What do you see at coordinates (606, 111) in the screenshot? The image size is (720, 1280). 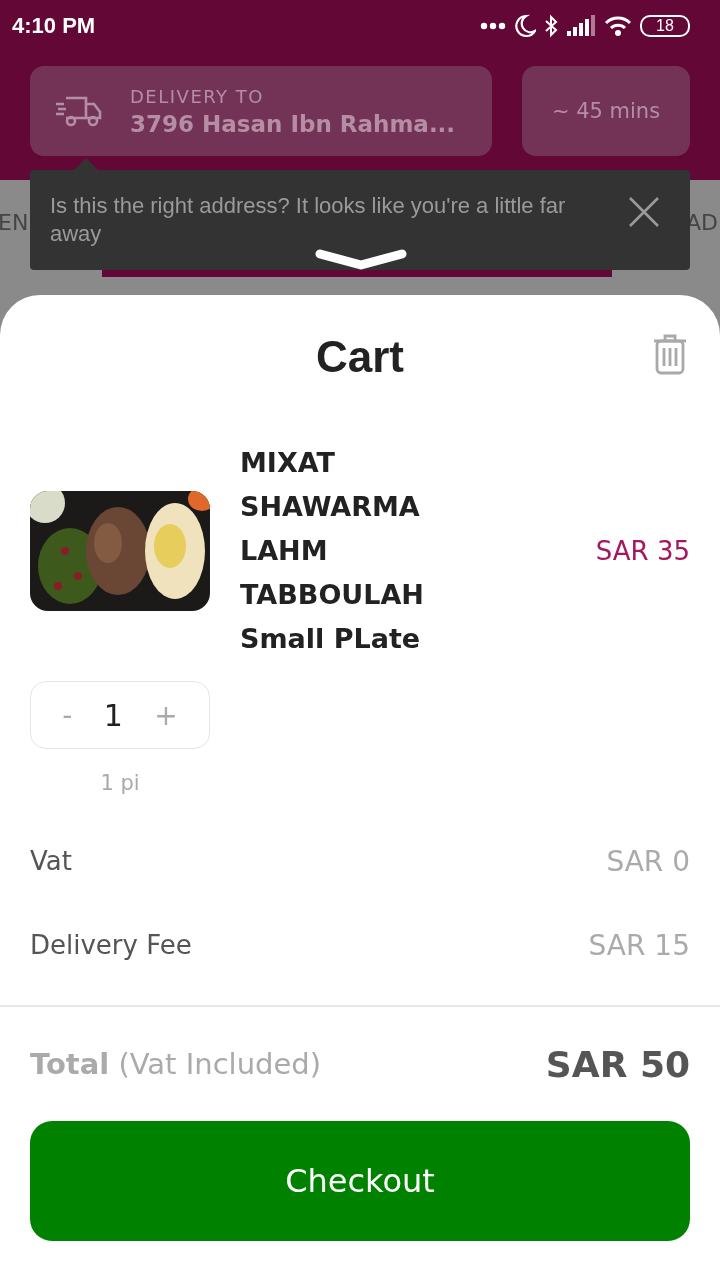 I see `eta-badge: ~ 45 mins` at bounding box center [606, 111].